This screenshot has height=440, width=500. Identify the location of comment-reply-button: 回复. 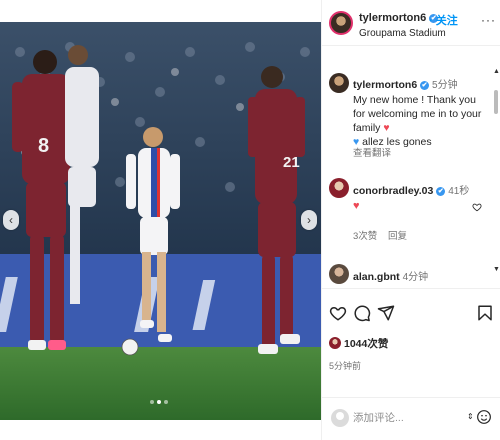
(397, 236).